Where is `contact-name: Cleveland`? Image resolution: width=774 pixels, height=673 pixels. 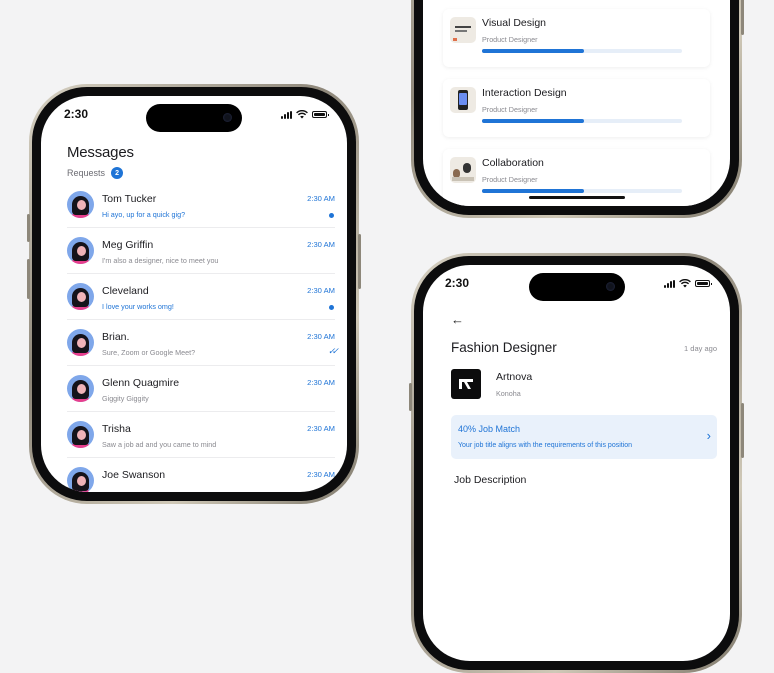 contact-name: Cleveland is located at coordinates (125, 291).